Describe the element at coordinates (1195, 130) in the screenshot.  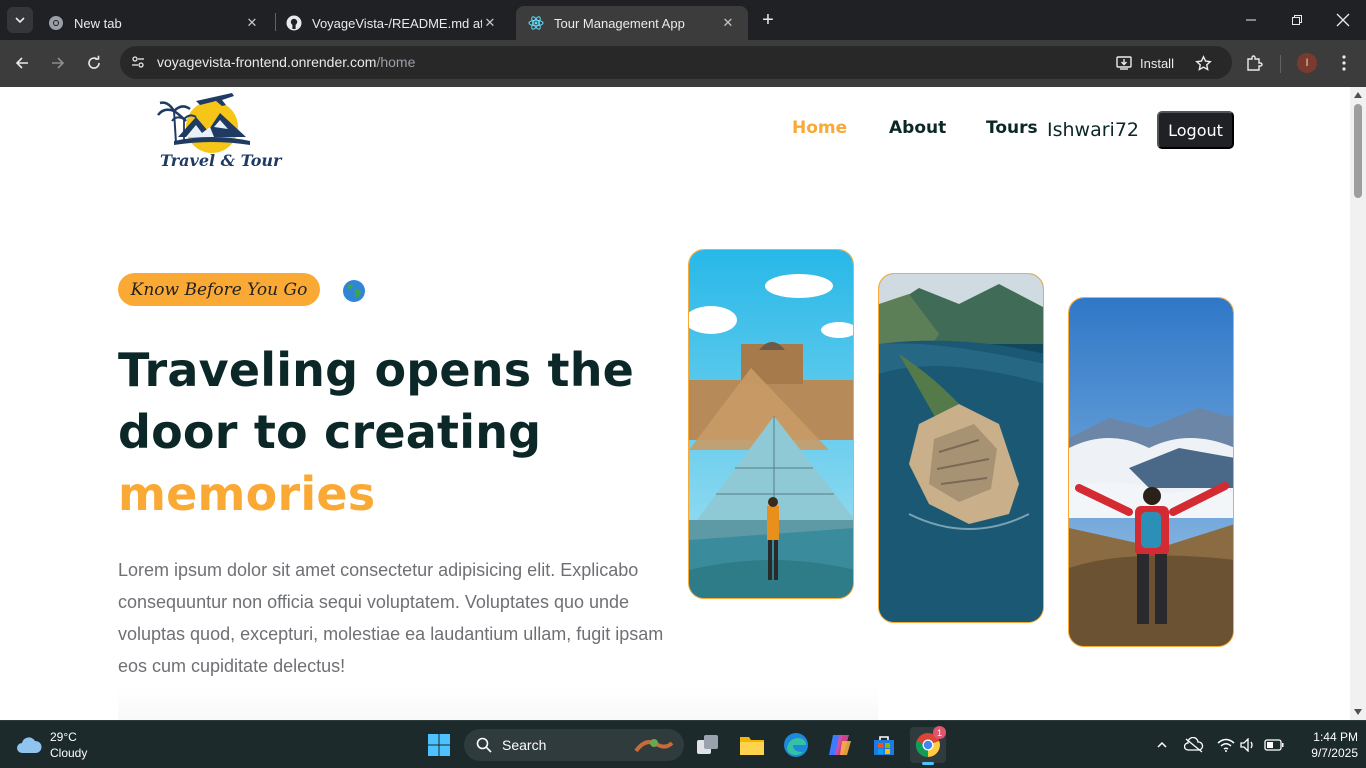
I see `logout-button: Logout` at that location.